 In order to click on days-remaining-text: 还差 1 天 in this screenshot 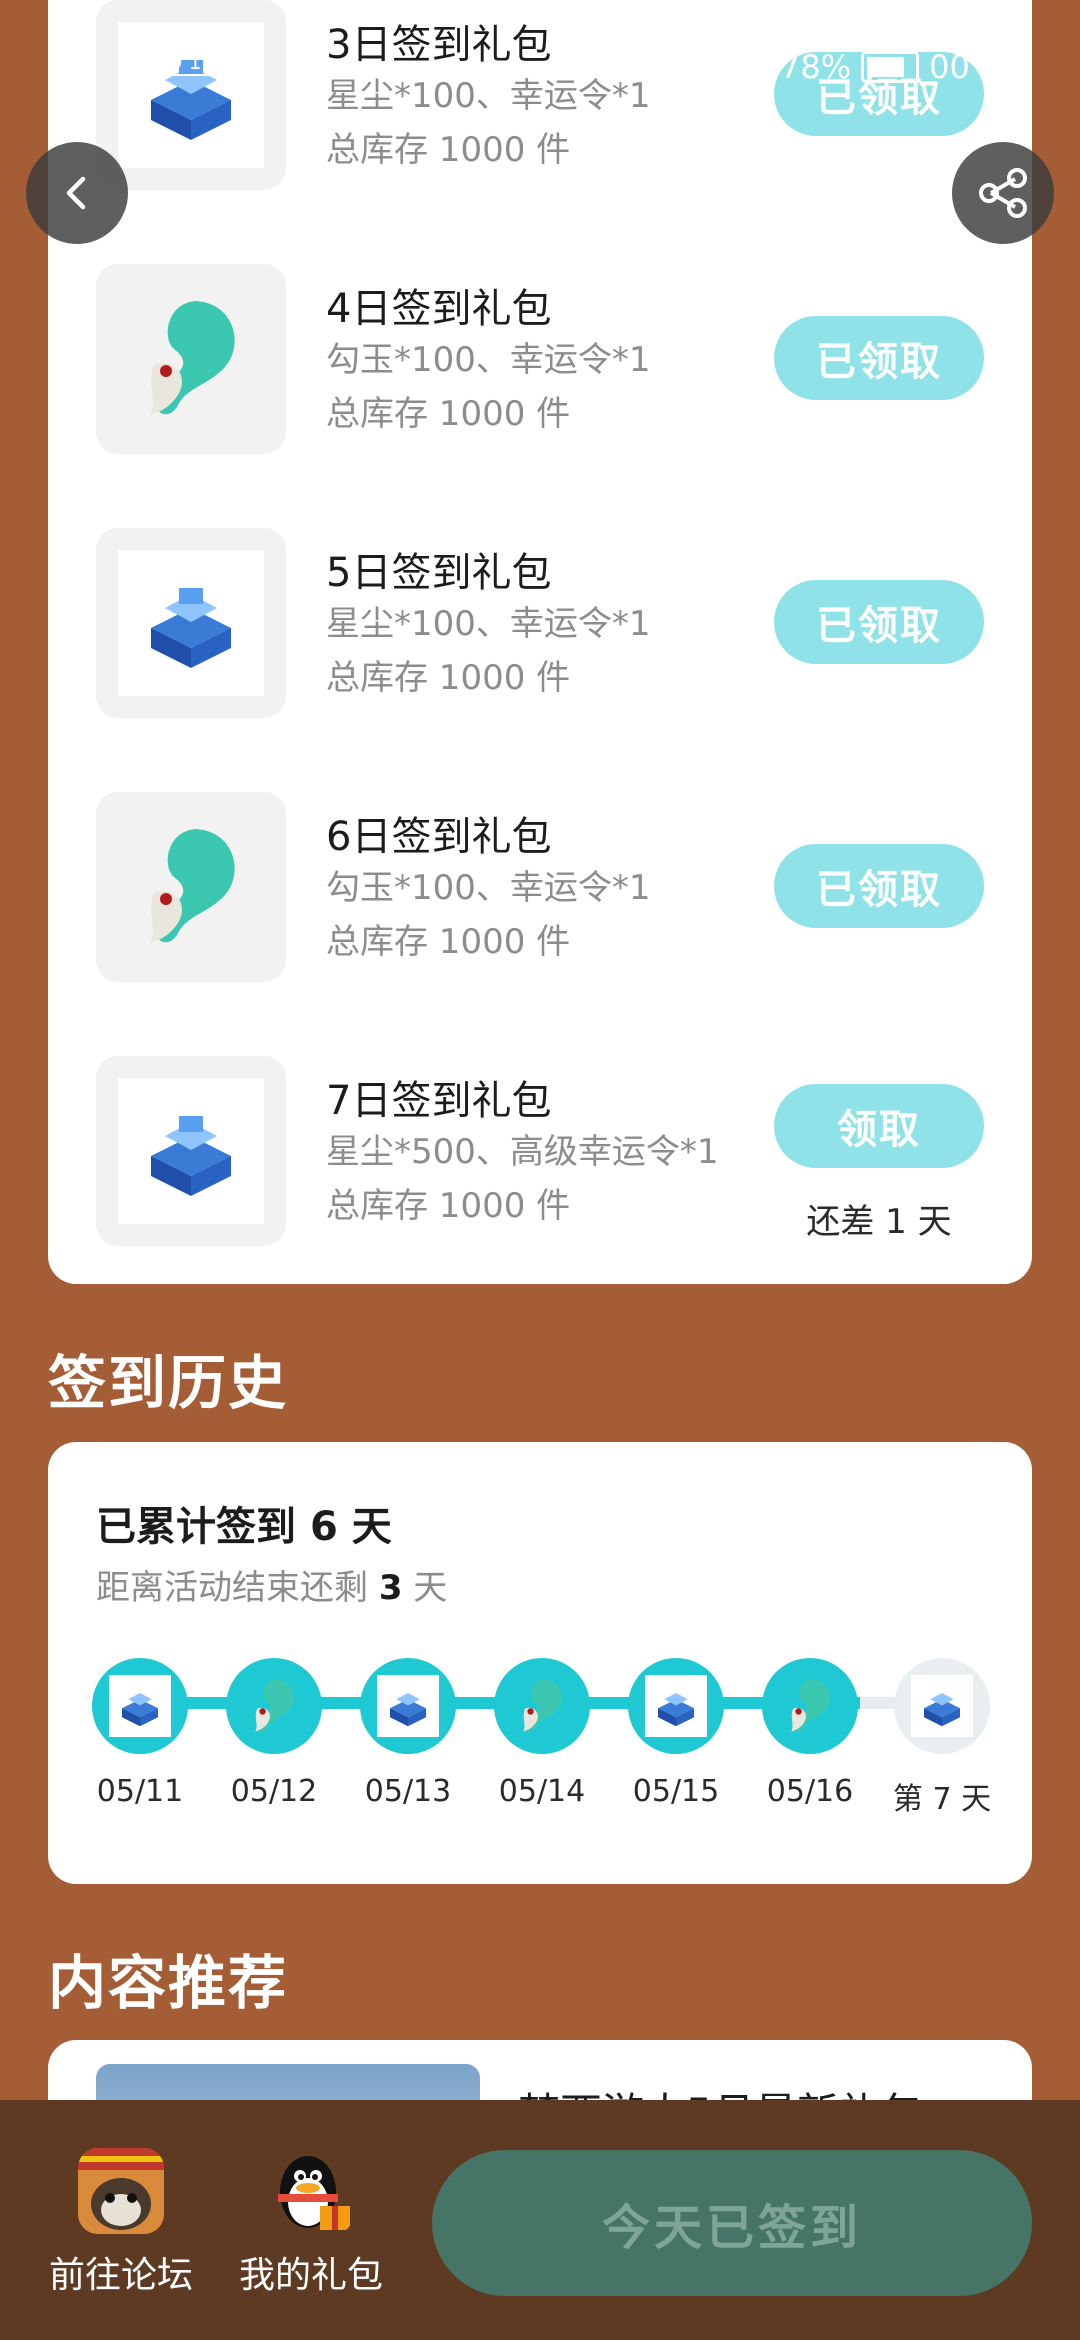, I will do `click(879, 1222)`.